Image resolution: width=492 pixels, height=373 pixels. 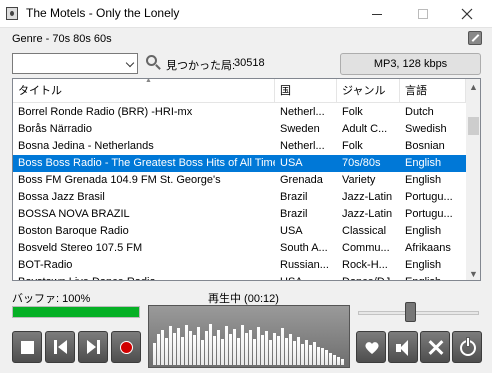 I want to click on cell-country: Sweden, so click(x=300, y=129).